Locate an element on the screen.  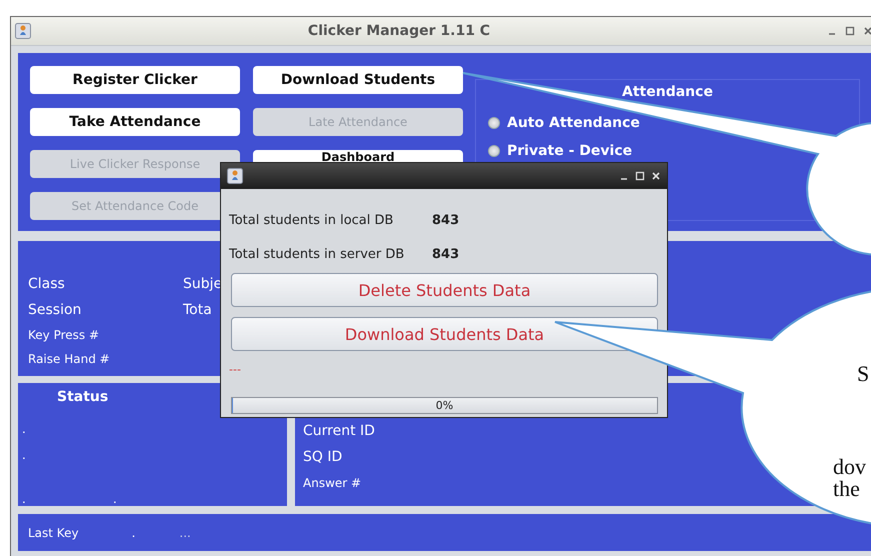
count-label: Total students in server DB is located at coordinates (317, 254).